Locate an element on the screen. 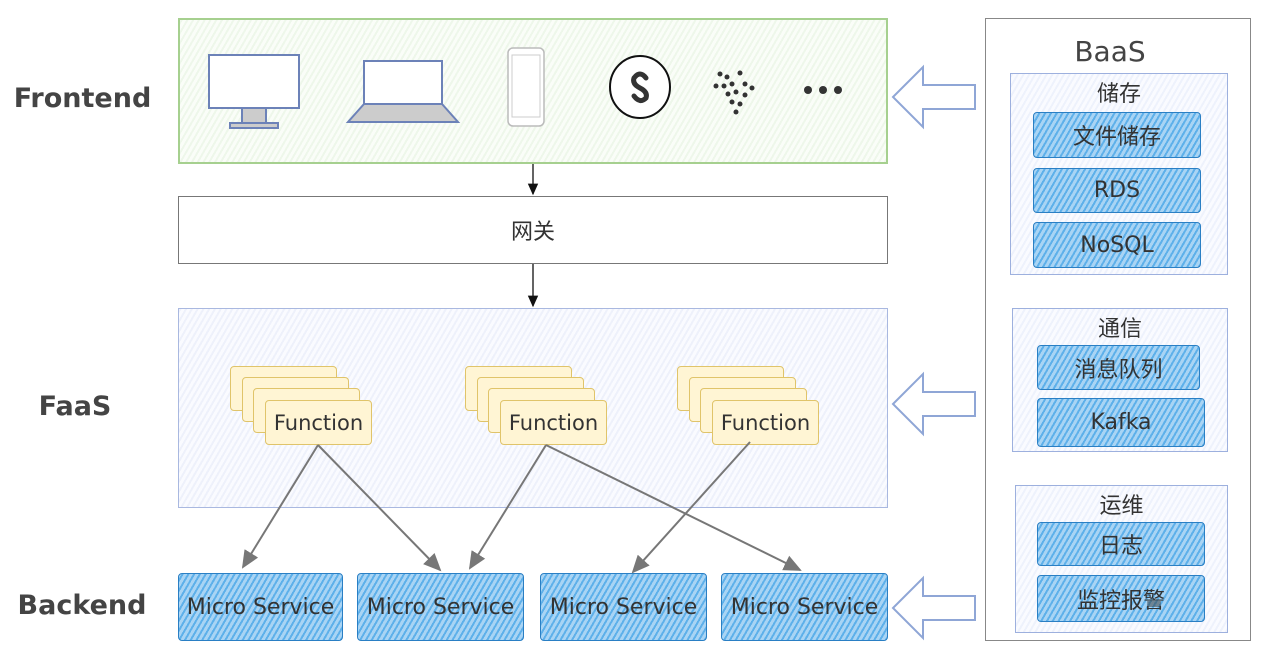 This screenshot has height=661, width=1265. baas-to-frontend-arrow-icon is located at coordinates (933, 97).